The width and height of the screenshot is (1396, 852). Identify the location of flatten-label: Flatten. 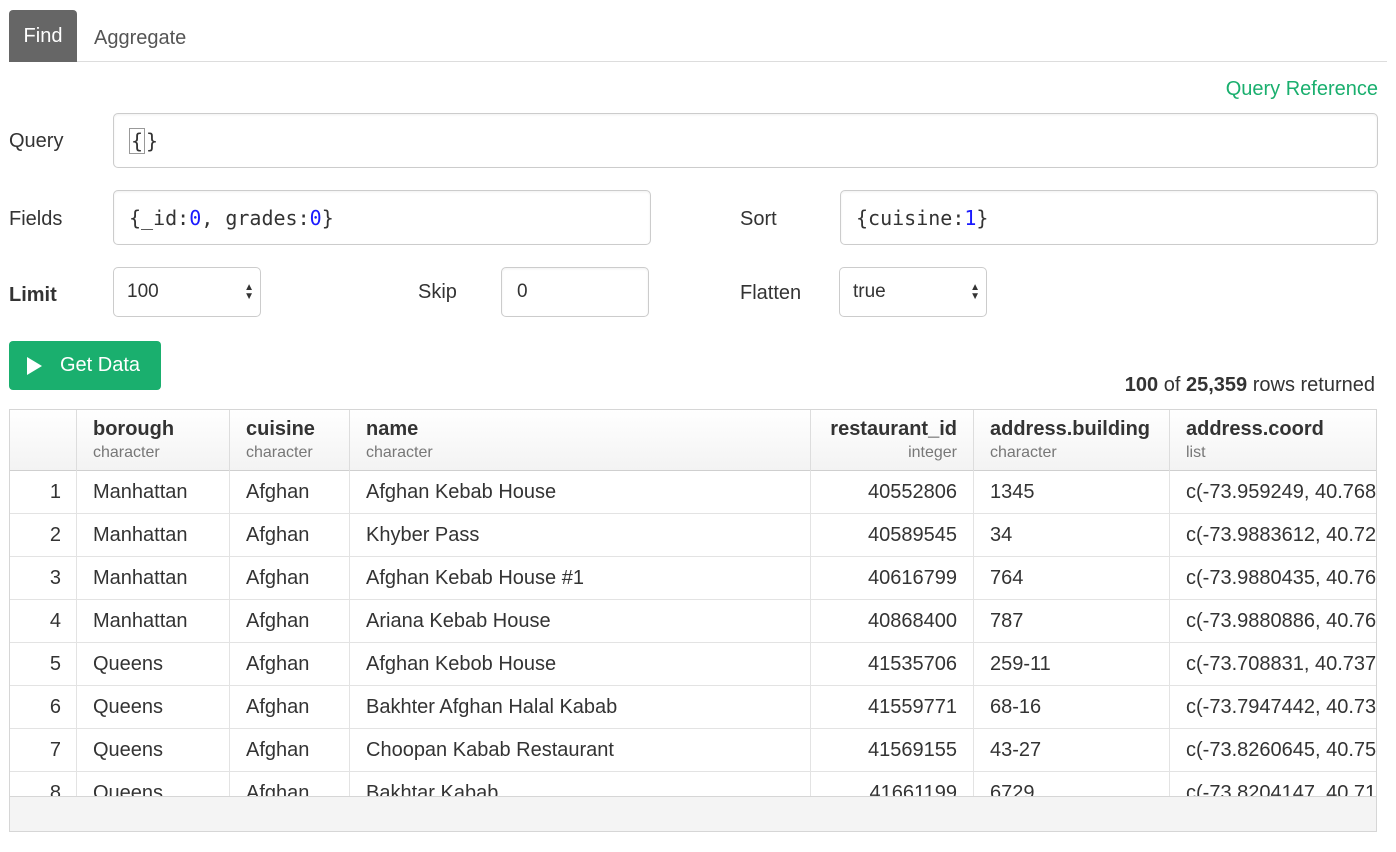
(771, 293).